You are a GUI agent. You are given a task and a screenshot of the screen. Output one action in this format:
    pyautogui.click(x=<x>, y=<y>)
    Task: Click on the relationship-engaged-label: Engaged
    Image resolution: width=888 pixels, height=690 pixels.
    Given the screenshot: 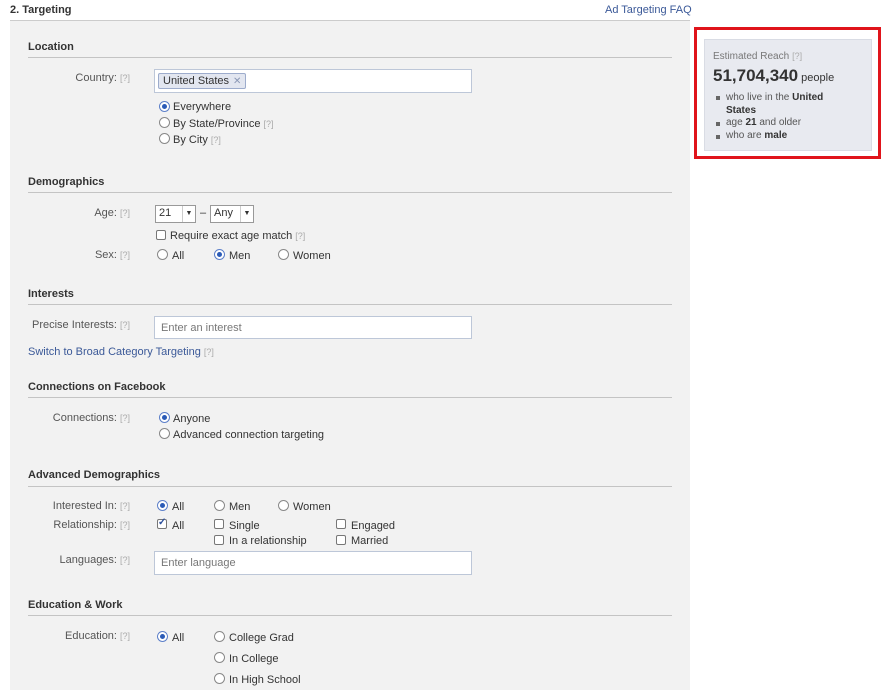 What is the action you would take?
    pyautogui.click(x=373, y=526)
    